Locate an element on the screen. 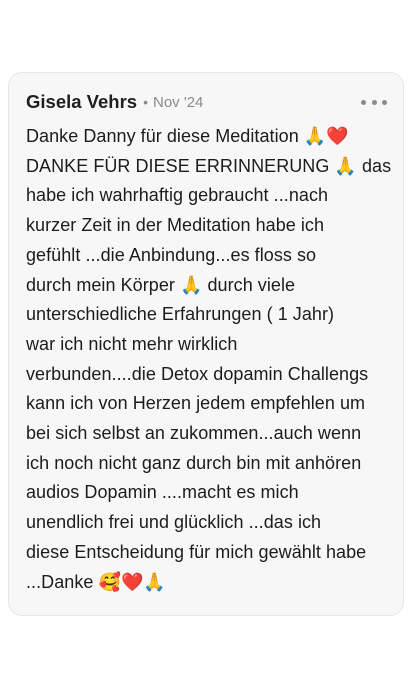 This screenshot has width=414, height=690. more-options-icon is located at coordinates (374, 102).